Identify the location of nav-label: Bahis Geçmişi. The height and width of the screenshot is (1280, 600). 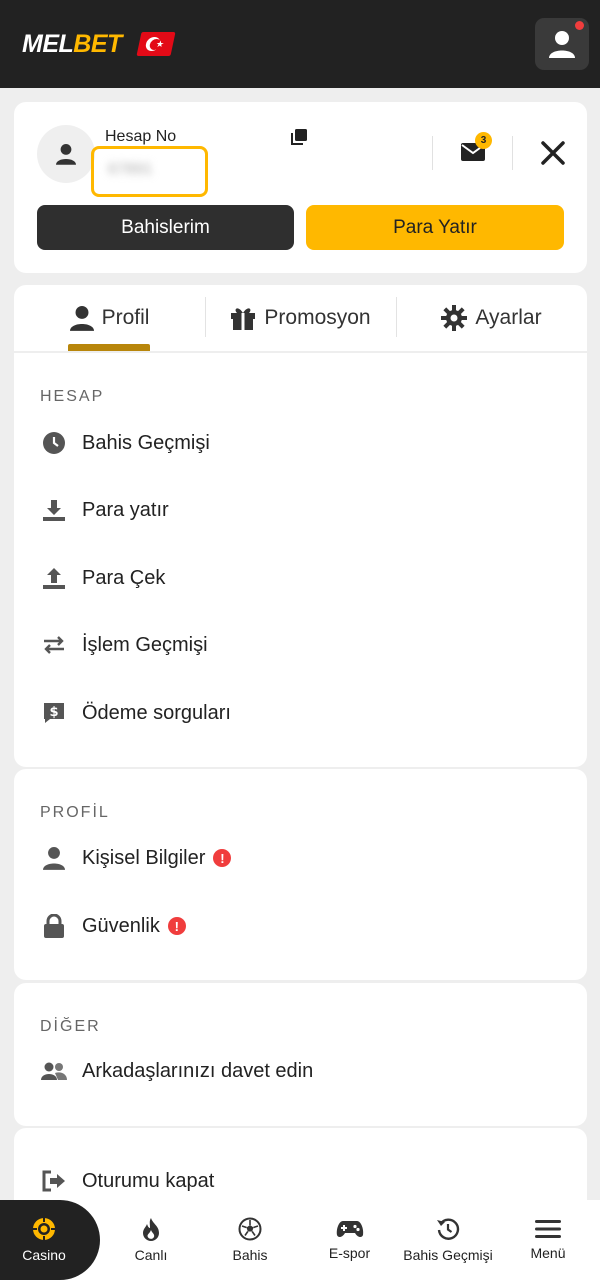
(448, 1255).